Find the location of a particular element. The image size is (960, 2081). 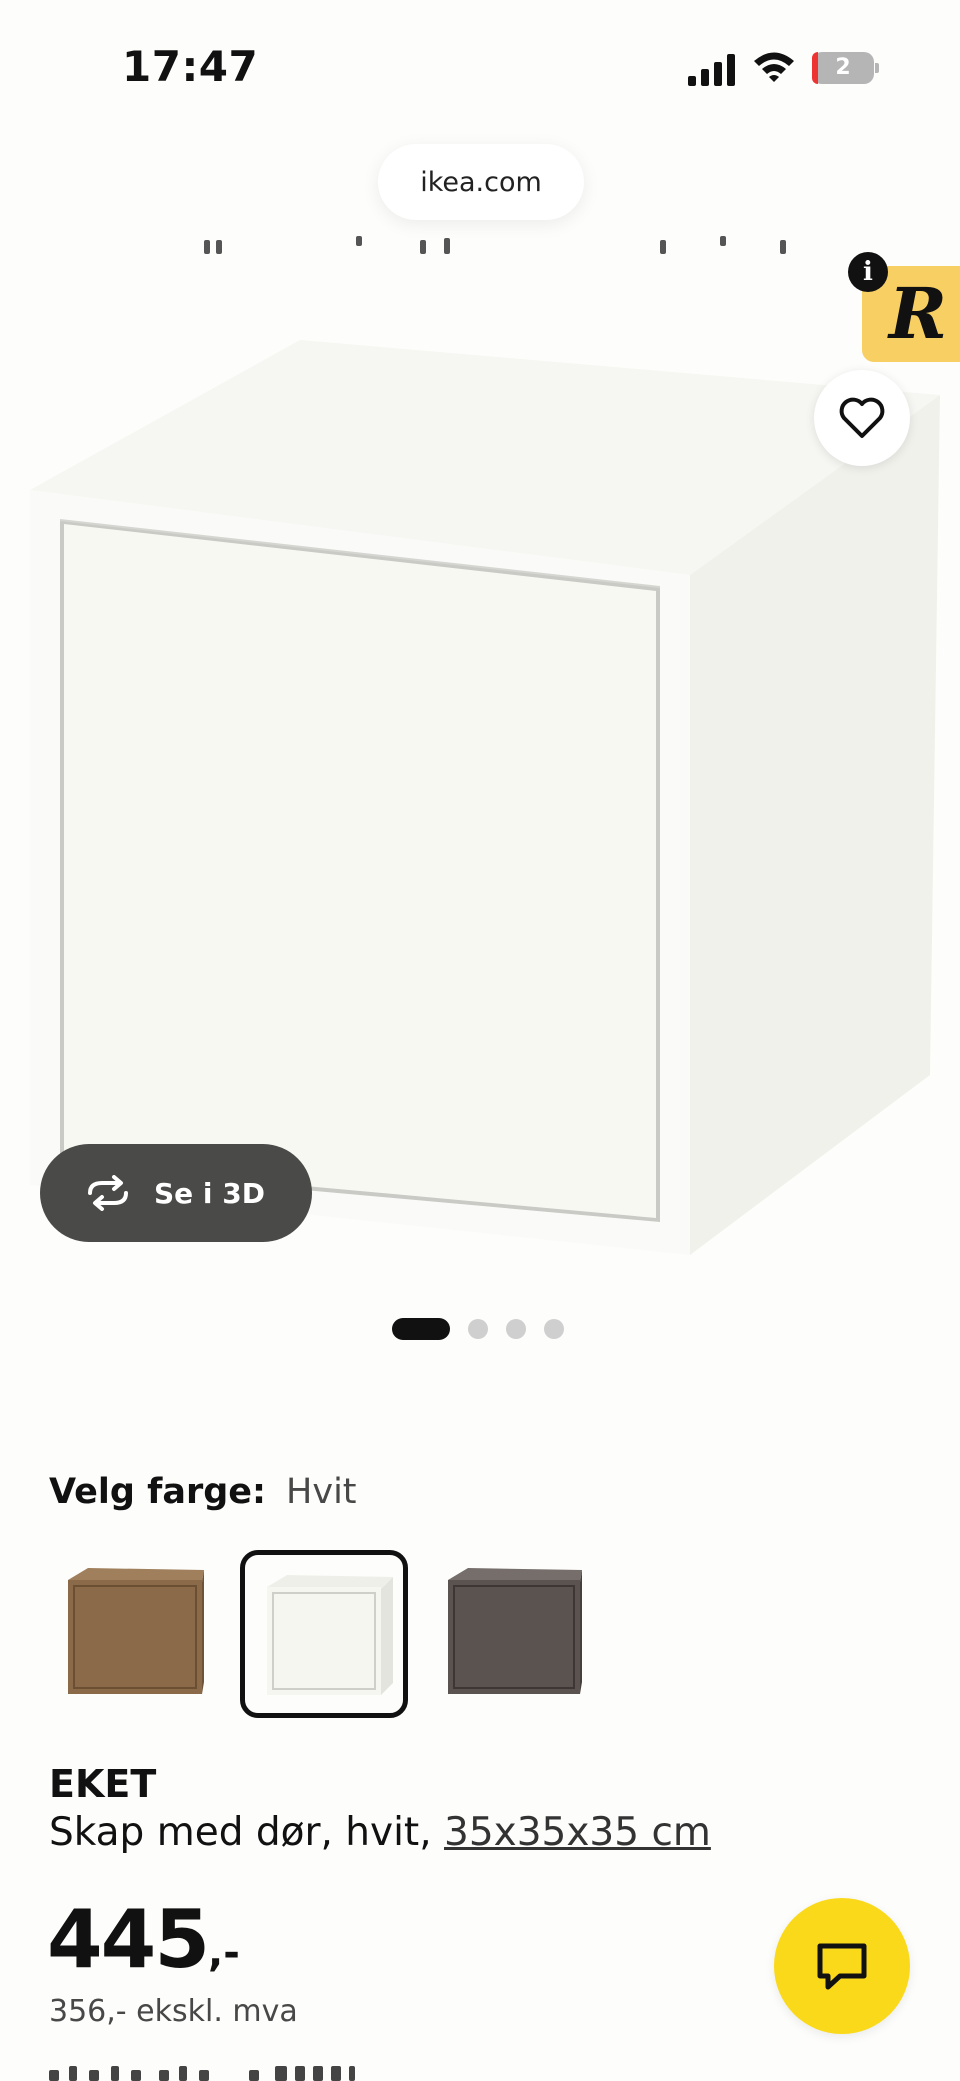

cellular-signal-icon is located at coordinates (711, 70).